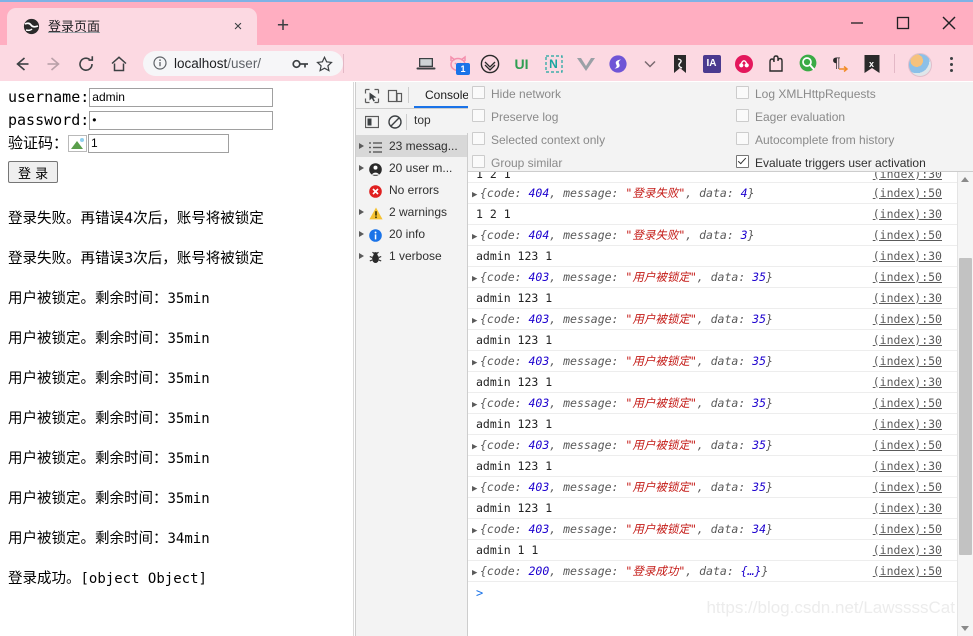  Describe the element at coordinates (815, 140) in the screenshot. I see `option-autocomplete-from-history: Autocomplete from history` at that location.